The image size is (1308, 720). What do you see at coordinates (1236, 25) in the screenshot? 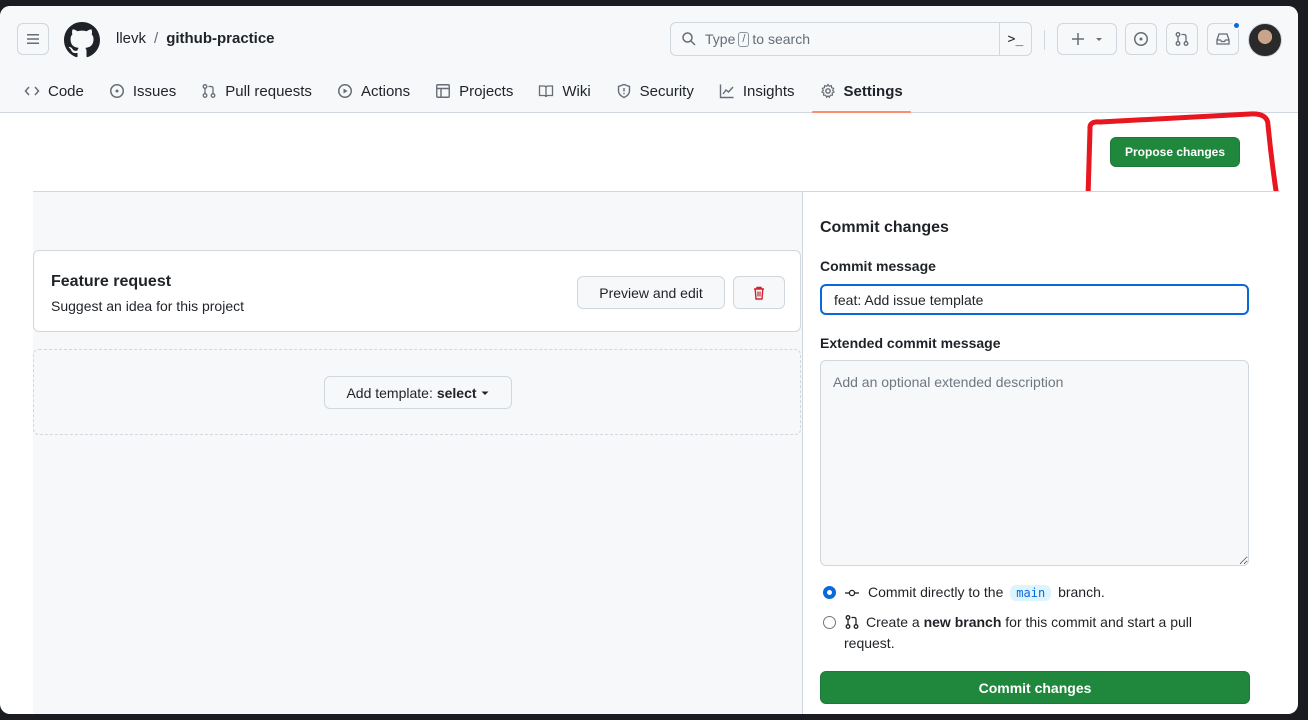
I see `notification-dot` at bounding box center [1236, 25].